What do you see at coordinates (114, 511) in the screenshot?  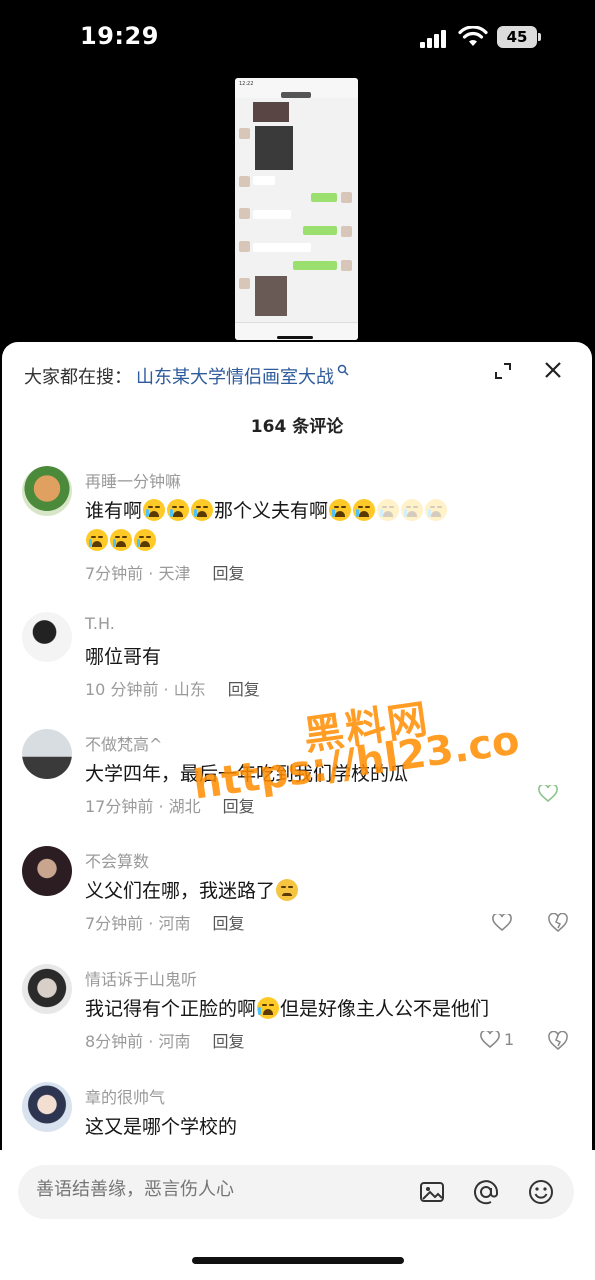 I see `comment-text-part: 谁有啊` at bounding box center [114, 511].